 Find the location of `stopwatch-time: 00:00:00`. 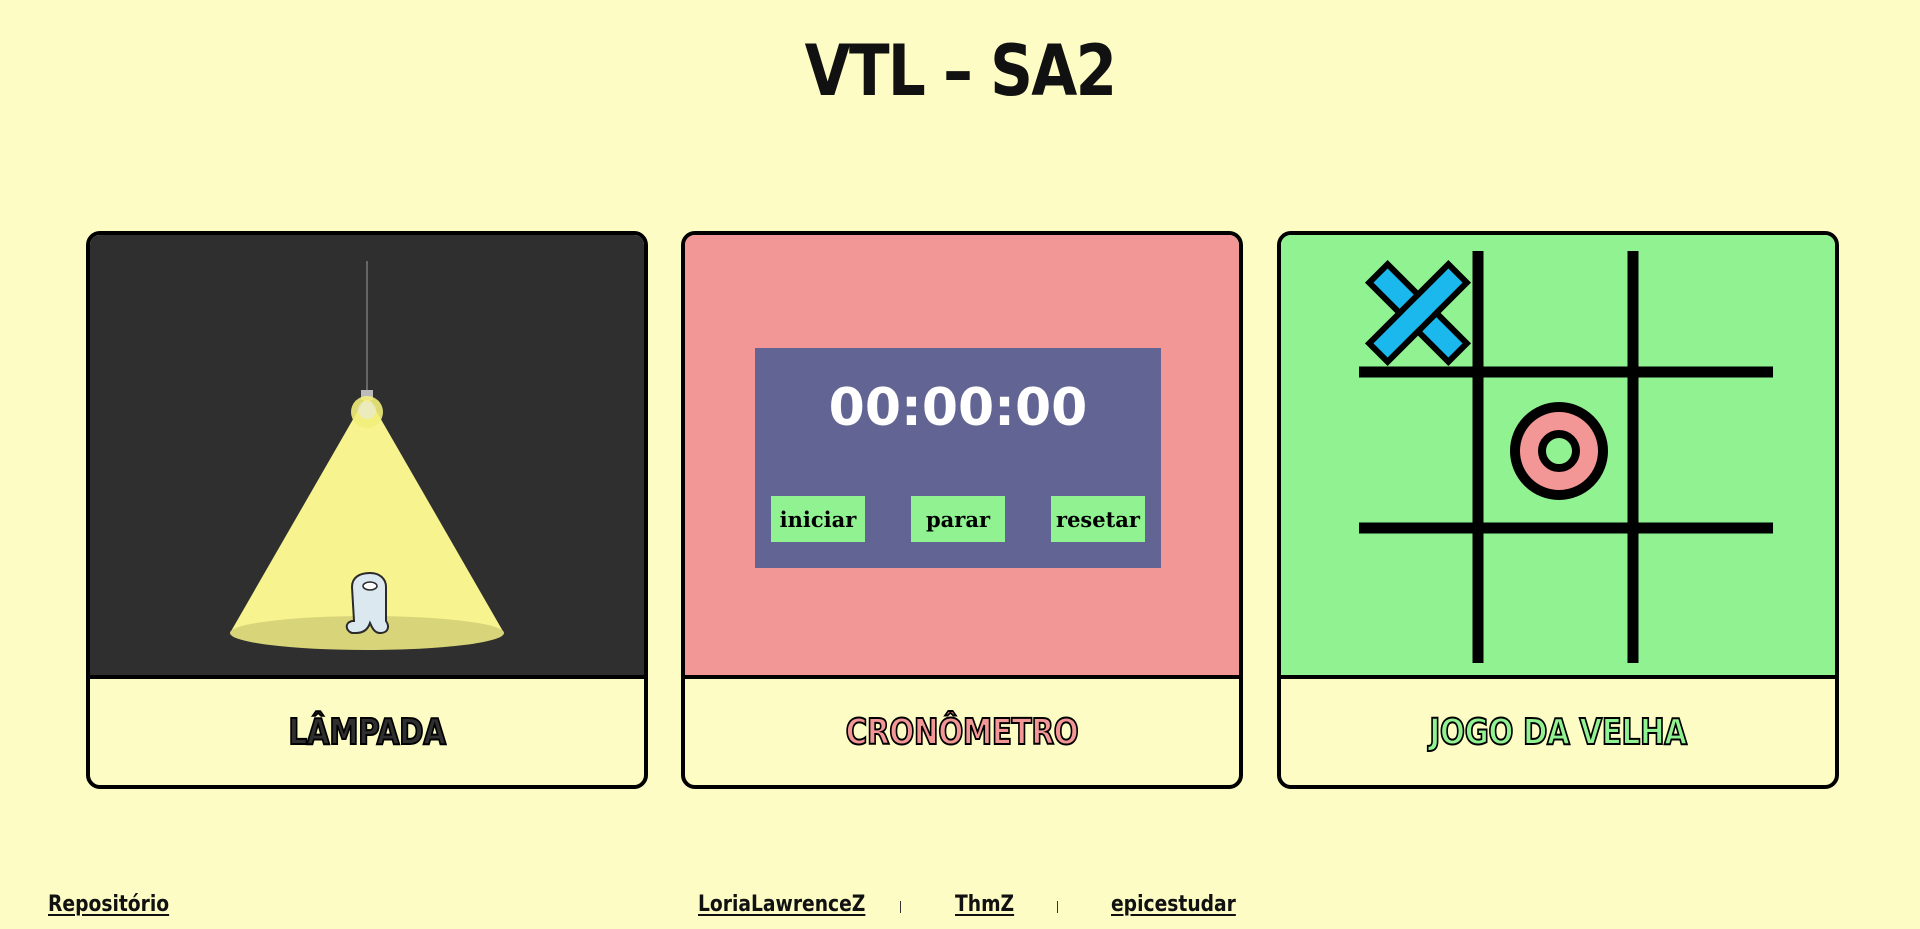

stopwatch-time: 00:00:00 is located at coordinates (958, 408).